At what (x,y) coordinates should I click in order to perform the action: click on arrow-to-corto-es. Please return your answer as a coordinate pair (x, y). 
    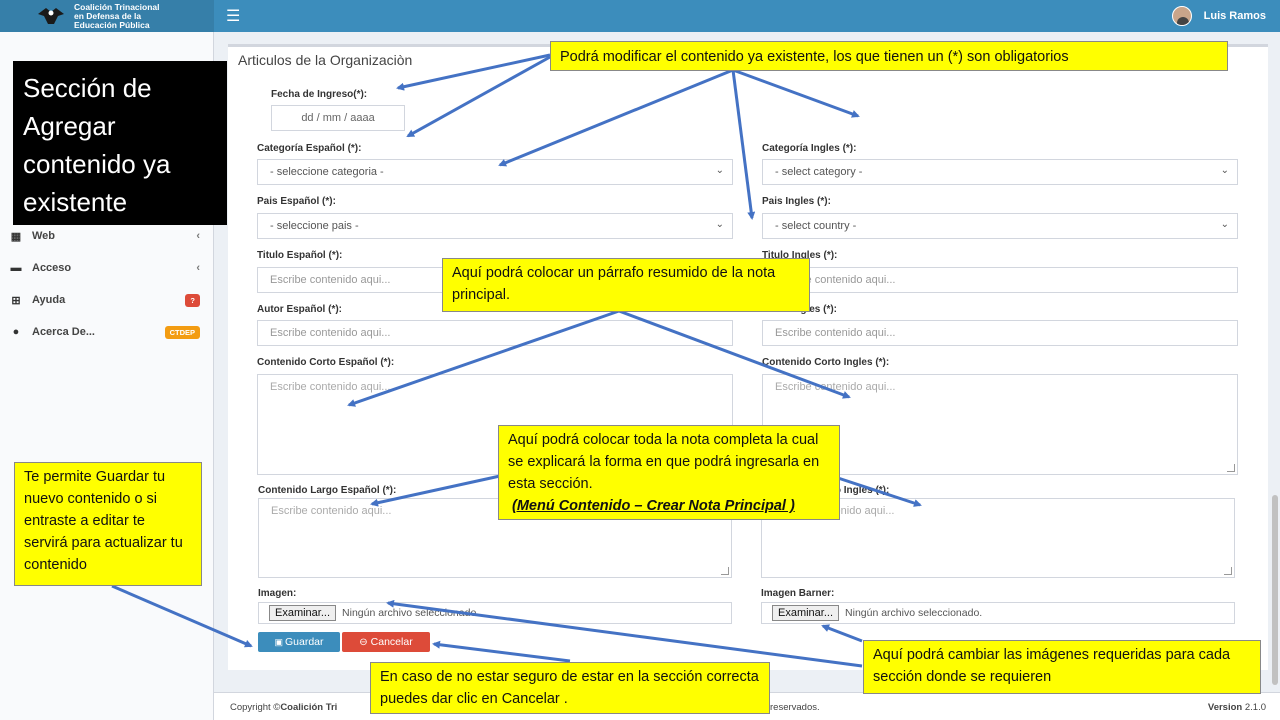
    Looking at the image, I should click on (483, 358).